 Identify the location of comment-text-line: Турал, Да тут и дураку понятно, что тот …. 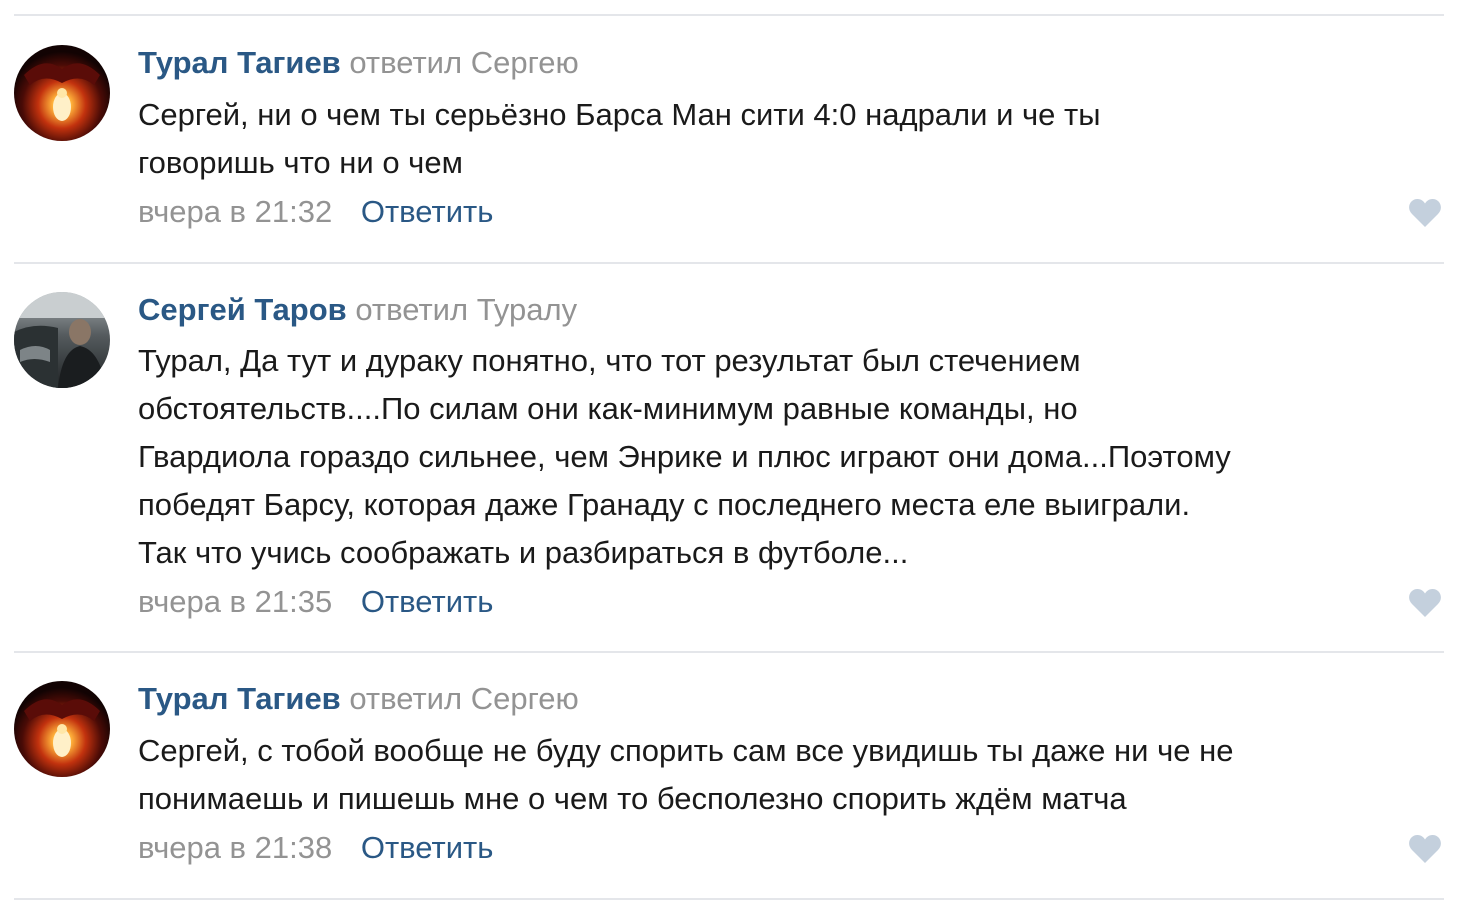
(609, 360).